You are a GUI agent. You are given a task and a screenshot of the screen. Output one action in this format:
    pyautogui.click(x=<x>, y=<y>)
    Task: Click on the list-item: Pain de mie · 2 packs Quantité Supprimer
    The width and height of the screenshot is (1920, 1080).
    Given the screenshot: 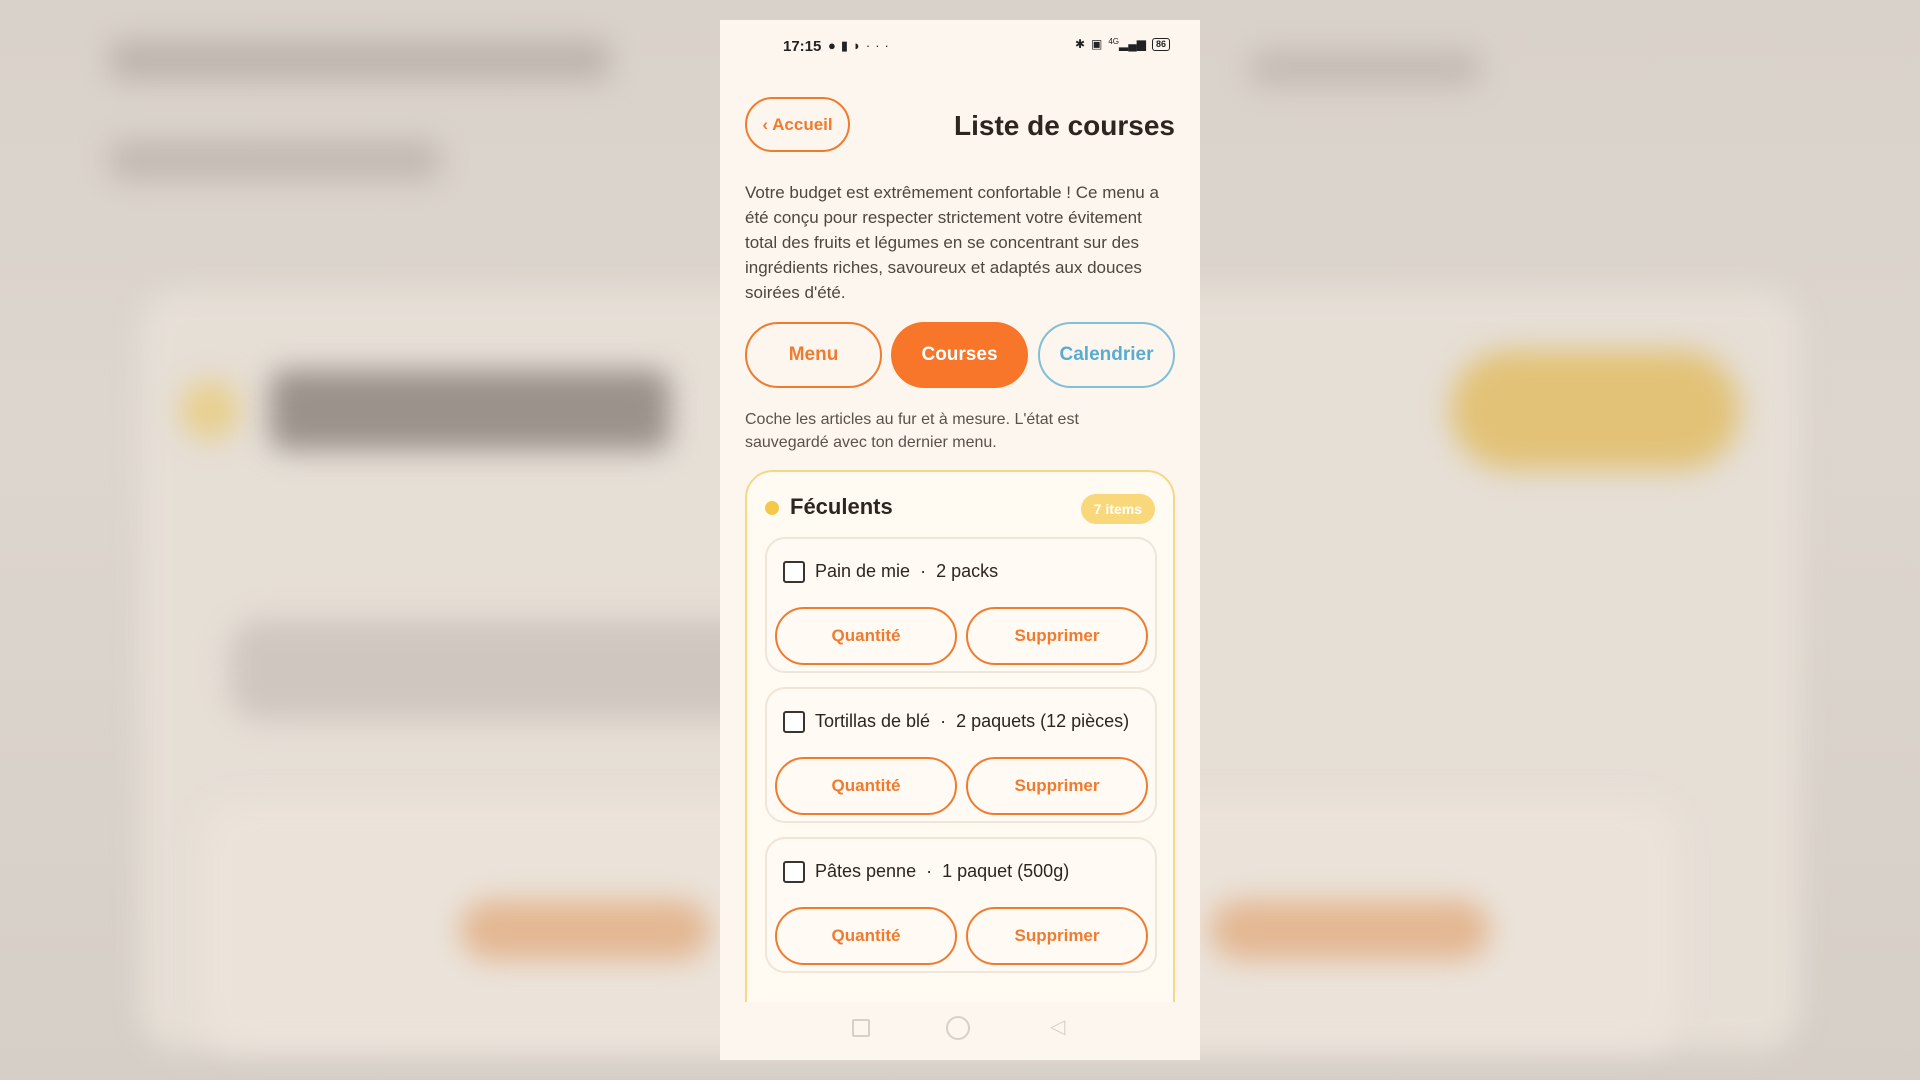 What is the action you would take?
    pyautogui.click(x=961, y=605)
    